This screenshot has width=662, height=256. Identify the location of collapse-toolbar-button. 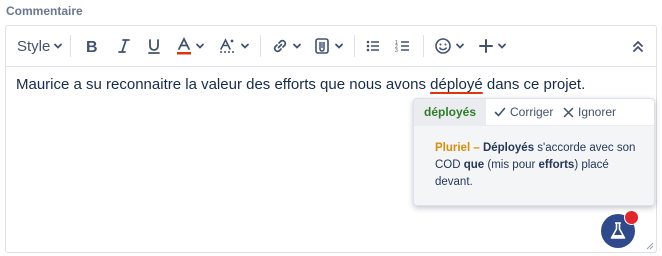
(638, 46).